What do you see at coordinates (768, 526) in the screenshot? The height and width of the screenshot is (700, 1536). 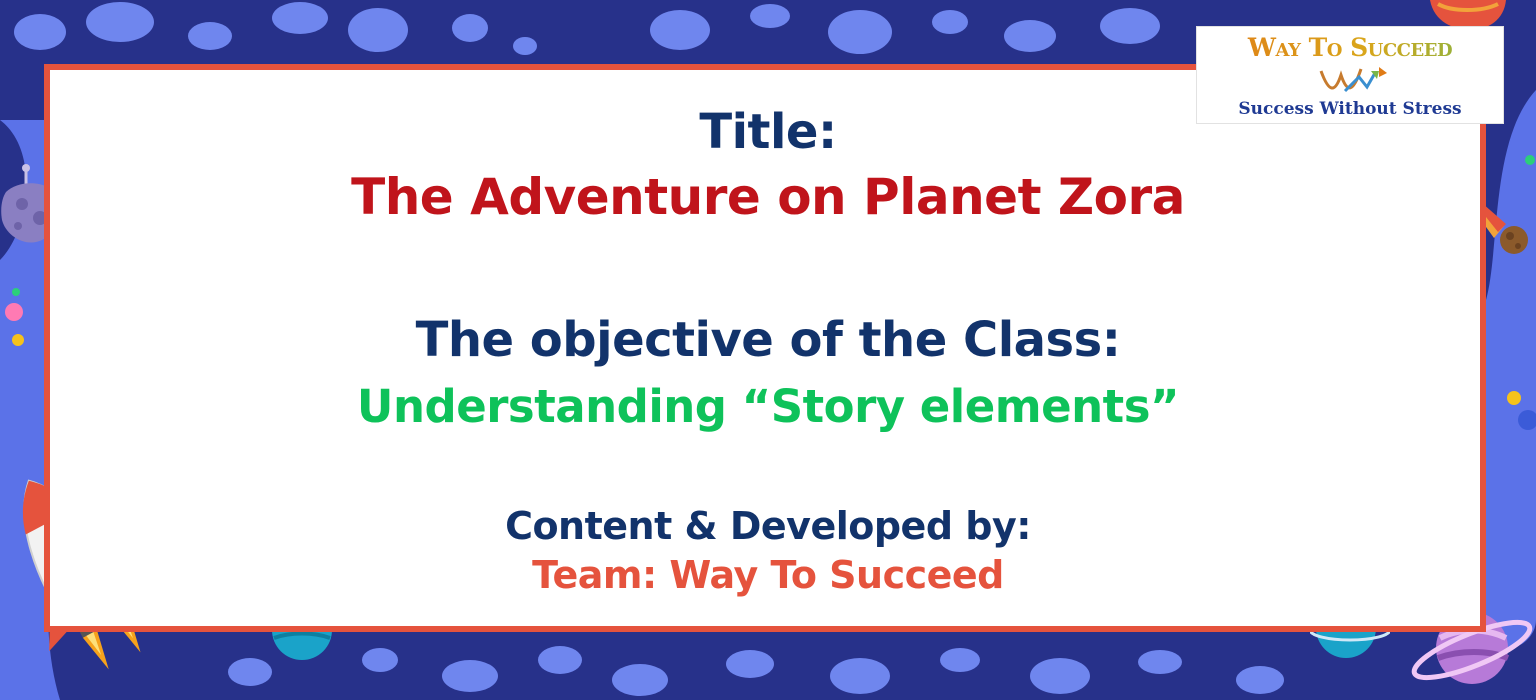 I see `credit-label: Content & Developed by:` at bounding box center [768, 526].